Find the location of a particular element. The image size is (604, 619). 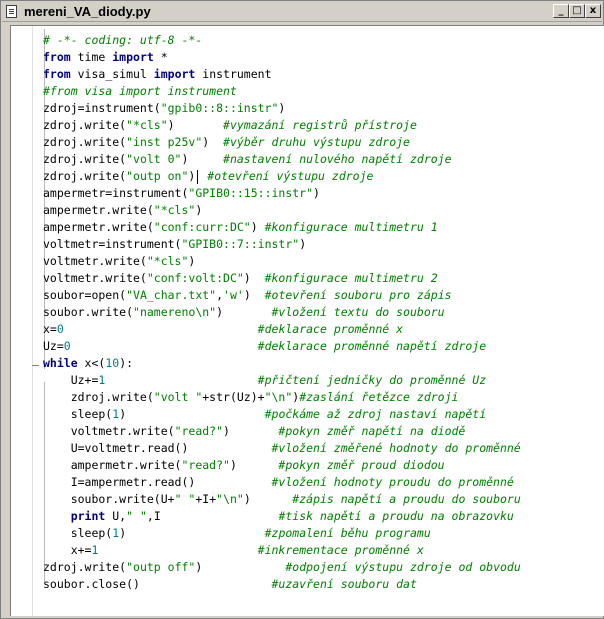

code-line: sleep(1) #zpomalení běhu programu is located at coordinates (282, 533).